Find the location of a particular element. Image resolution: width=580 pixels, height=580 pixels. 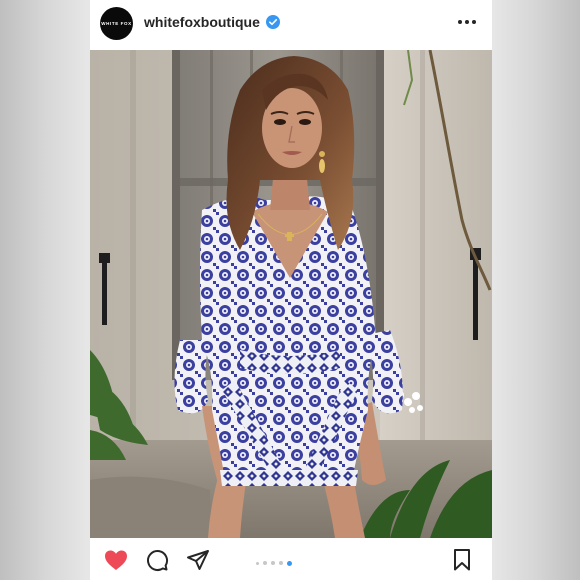

more-options-icon is located at coordinates (467, 22).